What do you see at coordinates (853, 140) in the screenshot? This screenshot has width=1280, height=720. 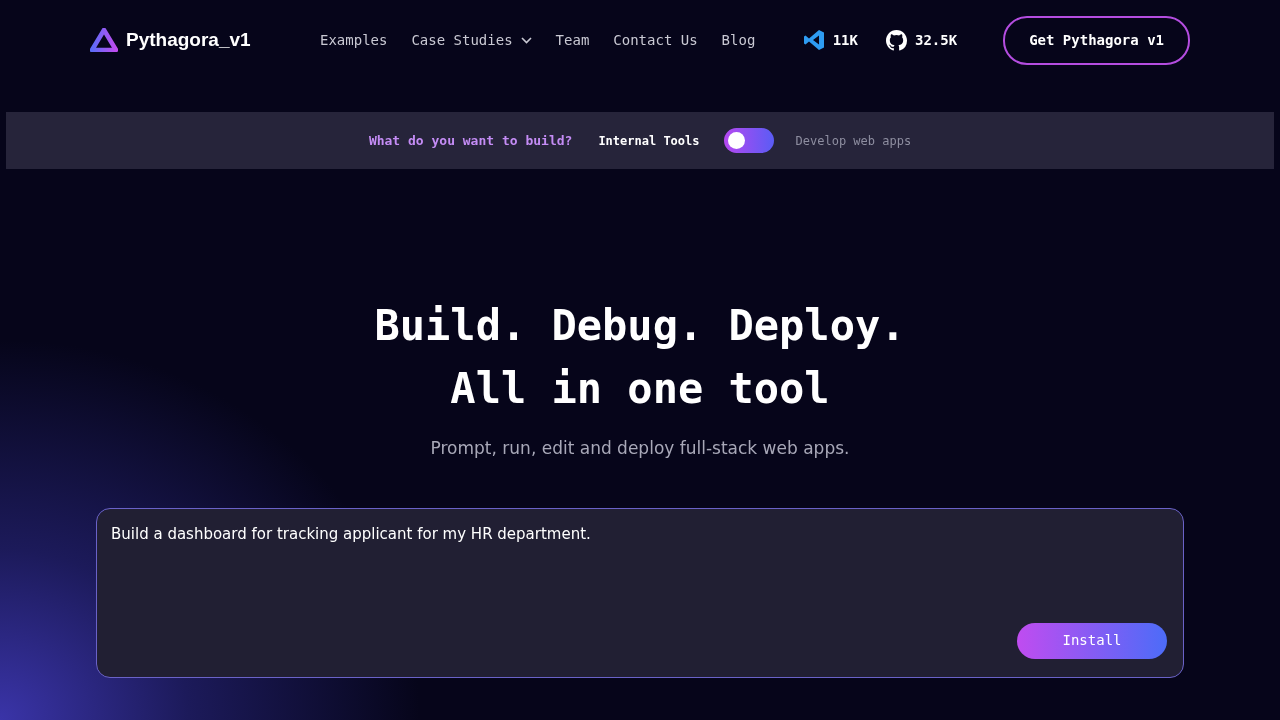 I see `option-label: Develop web apps` at bounding box center [853, 140].